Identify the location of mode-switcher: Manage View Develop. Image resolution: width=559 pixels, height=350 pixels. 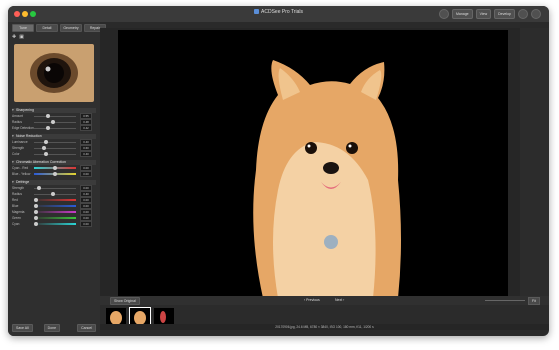
(489, 14).